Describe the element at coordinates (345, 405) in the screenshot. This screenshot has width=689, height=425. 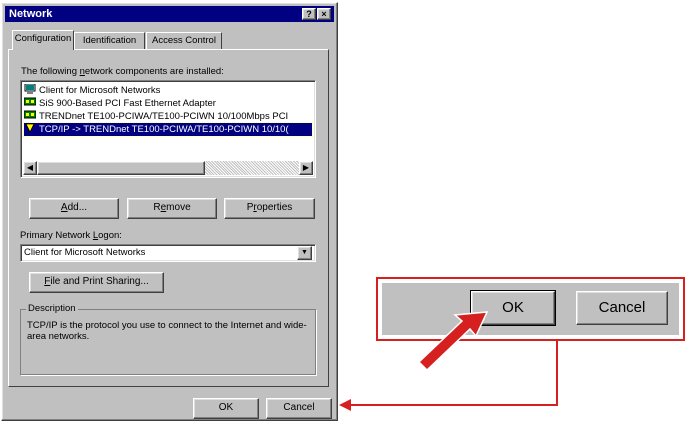
I see `connector-arrowhead-icon` at that location.